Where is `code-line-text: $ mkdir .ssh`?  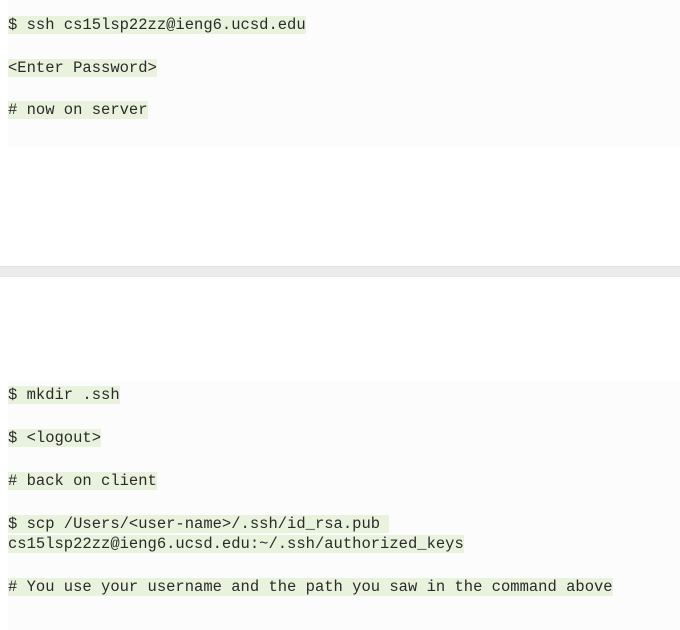 code-line-text: $ mkdir .ssh is located at coordinates (64, 395).